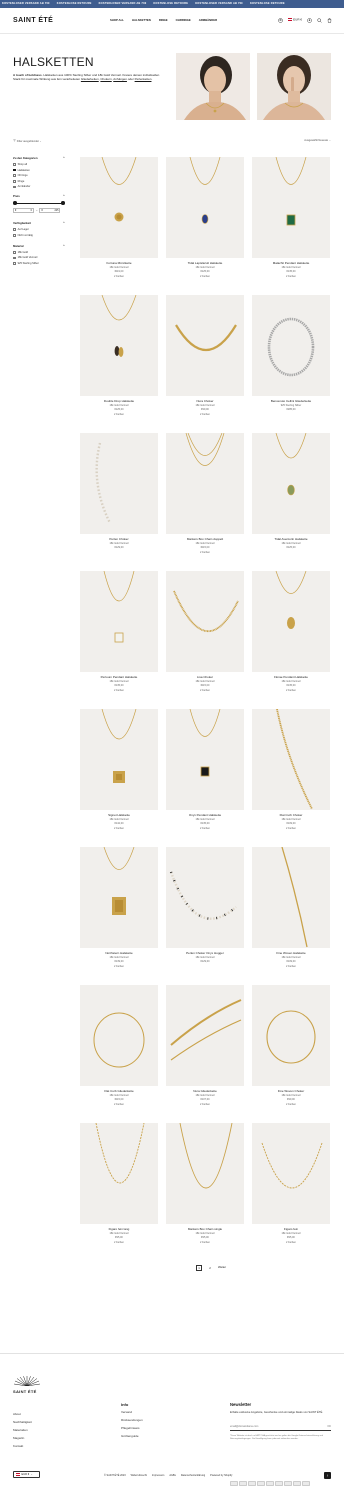  I want to click on footer-logo: SAINT ÉTÉ, so click(27, 1385).